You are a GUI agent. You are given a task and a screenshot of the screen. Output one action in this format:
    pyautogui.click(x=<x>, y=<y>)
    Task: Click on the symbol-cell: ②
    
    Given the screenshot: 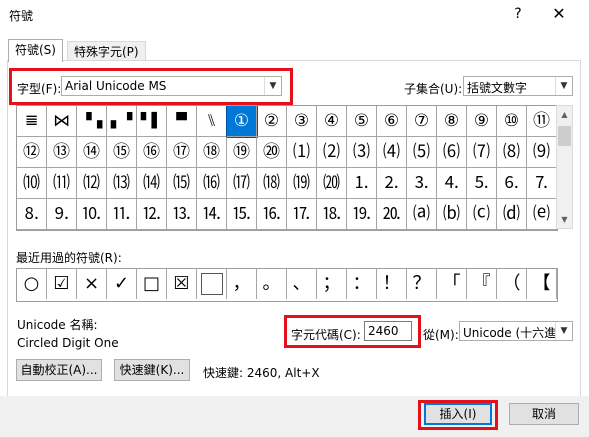 What is the action you would take?
    pyautogui.click(x=272, y=121)
    